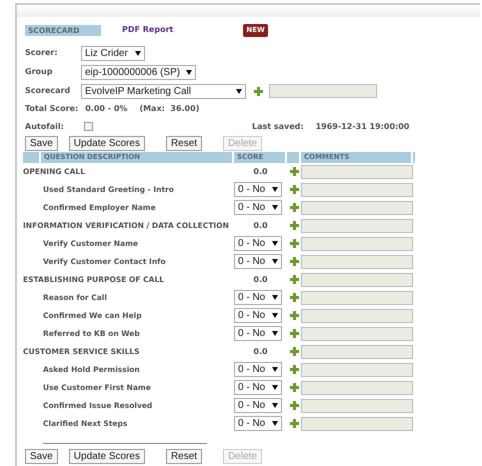 This screenshot has width=482, height=466. Describe the element at coordinates (163, 91) in the screenshot. I see `scorecard-dropdown: EvolveIP Marketing Call` at that location.